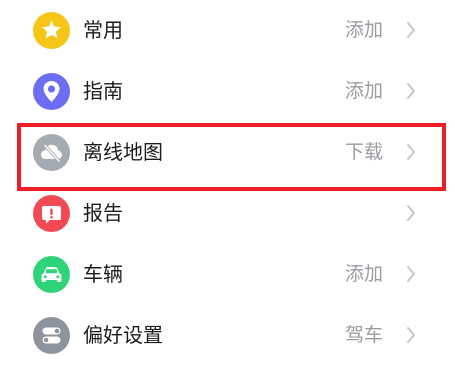 Image resolution: width=455 pixels, height=367 pixels. I want to click on cloud-offline-icon, so click(51, 152).